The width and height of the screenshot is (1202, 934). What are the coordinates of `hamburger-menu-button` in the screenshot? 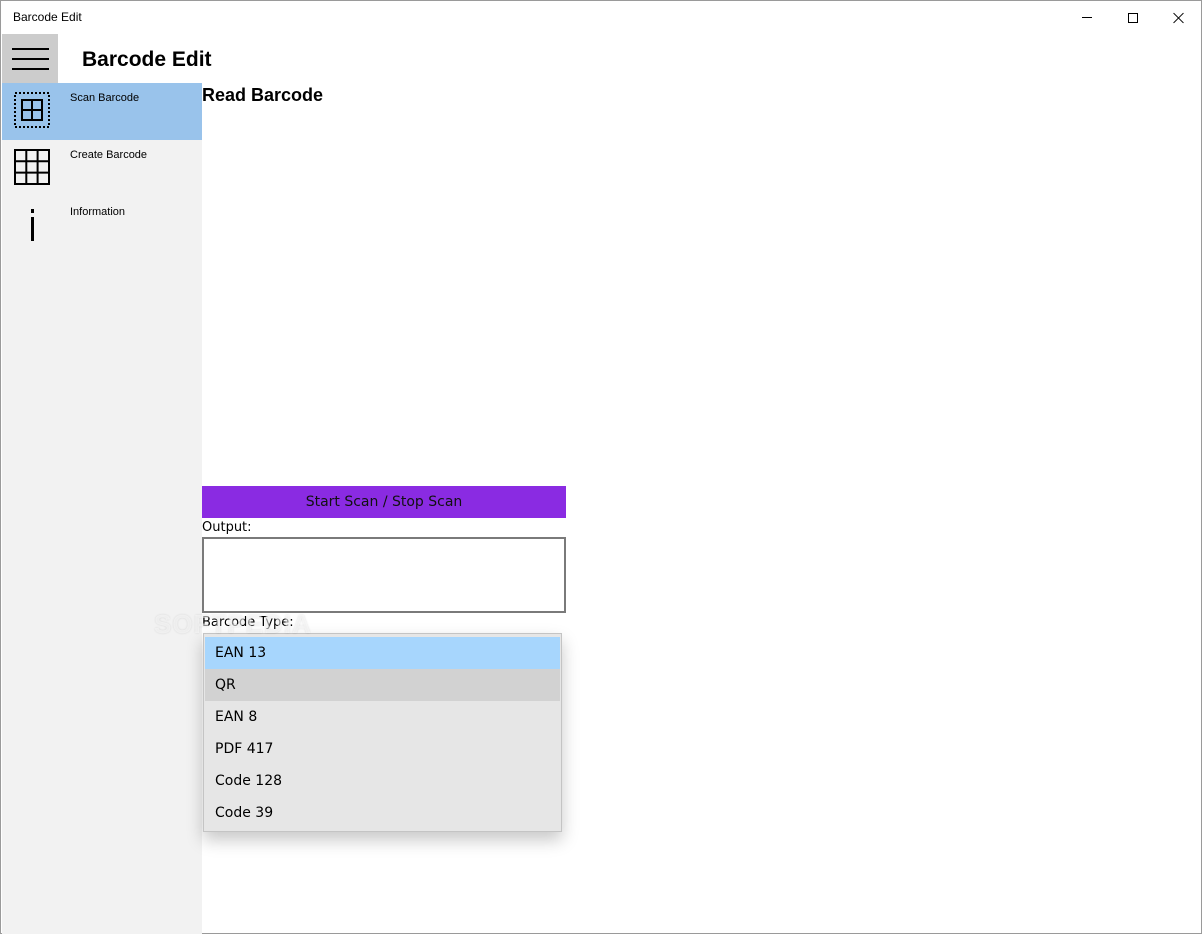 It's located at (30, 58).